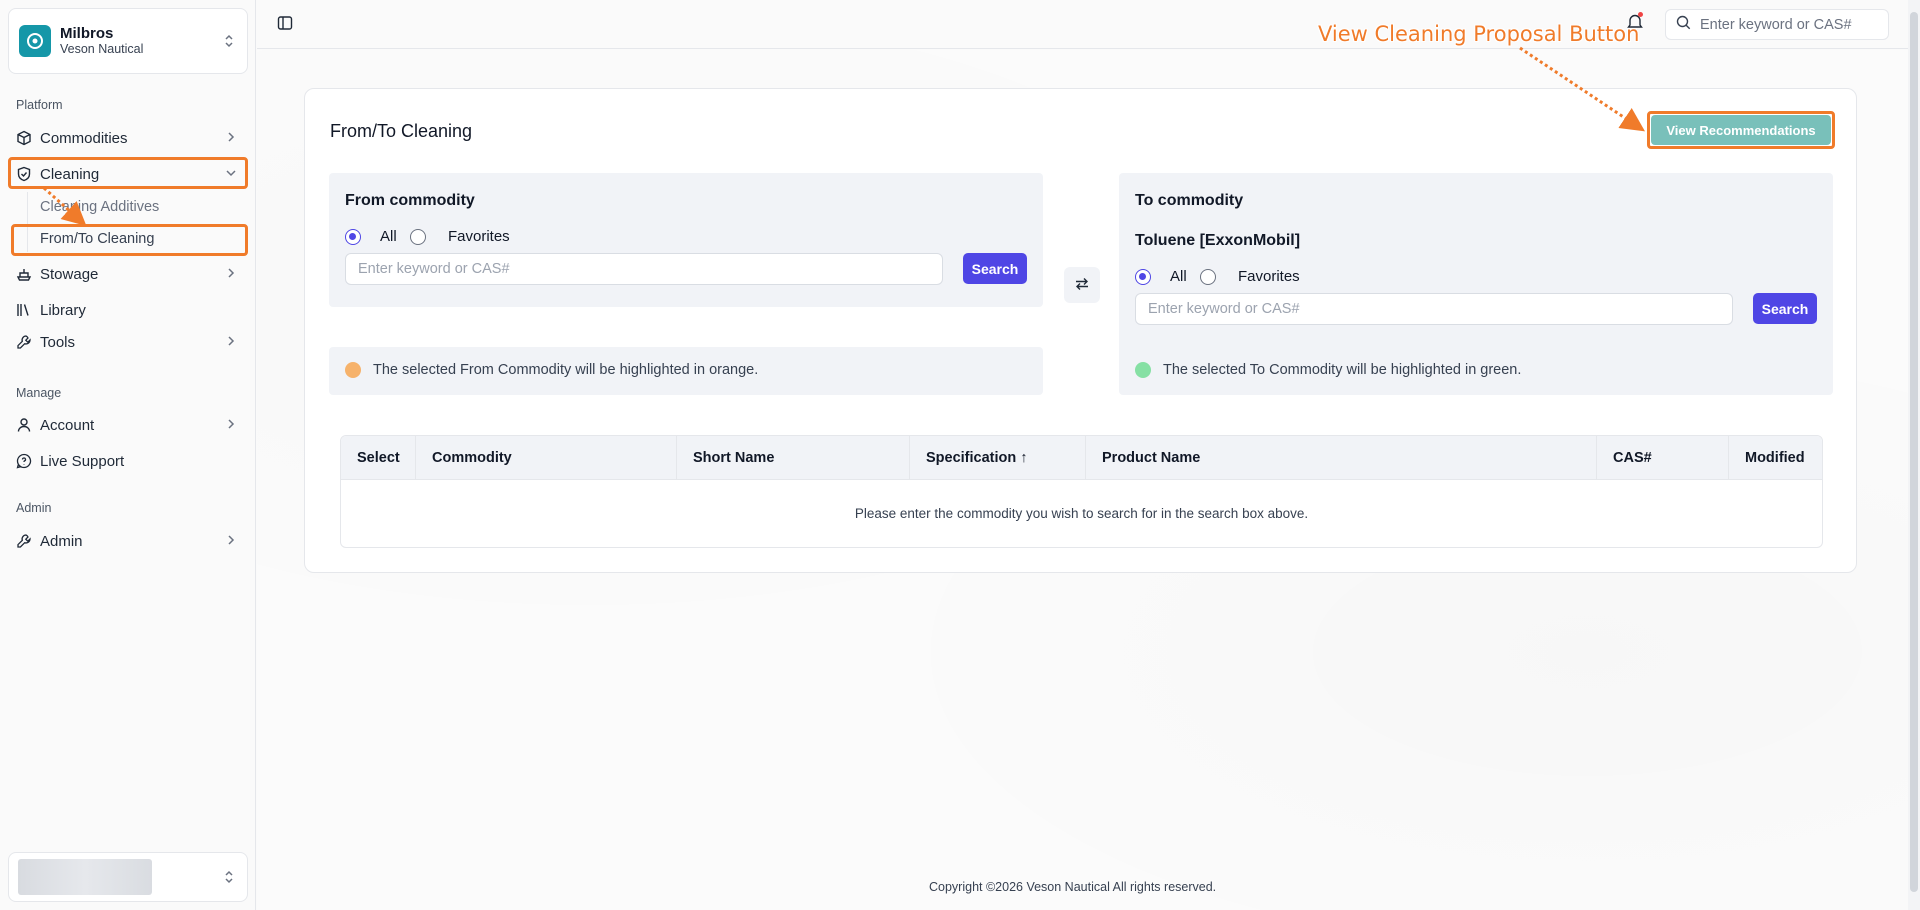 The width and height of the screenshot is (1920, 910). I want to click on avatar, so click(85, 877).